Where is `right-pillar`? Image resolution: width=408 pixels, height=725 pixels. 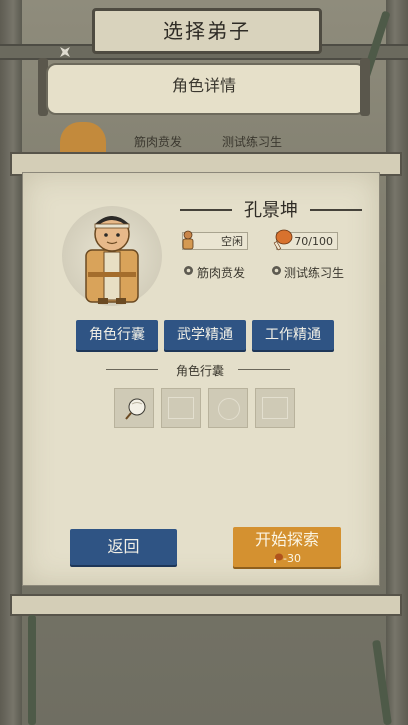 right-pillar is located at coordinates (397, 362).